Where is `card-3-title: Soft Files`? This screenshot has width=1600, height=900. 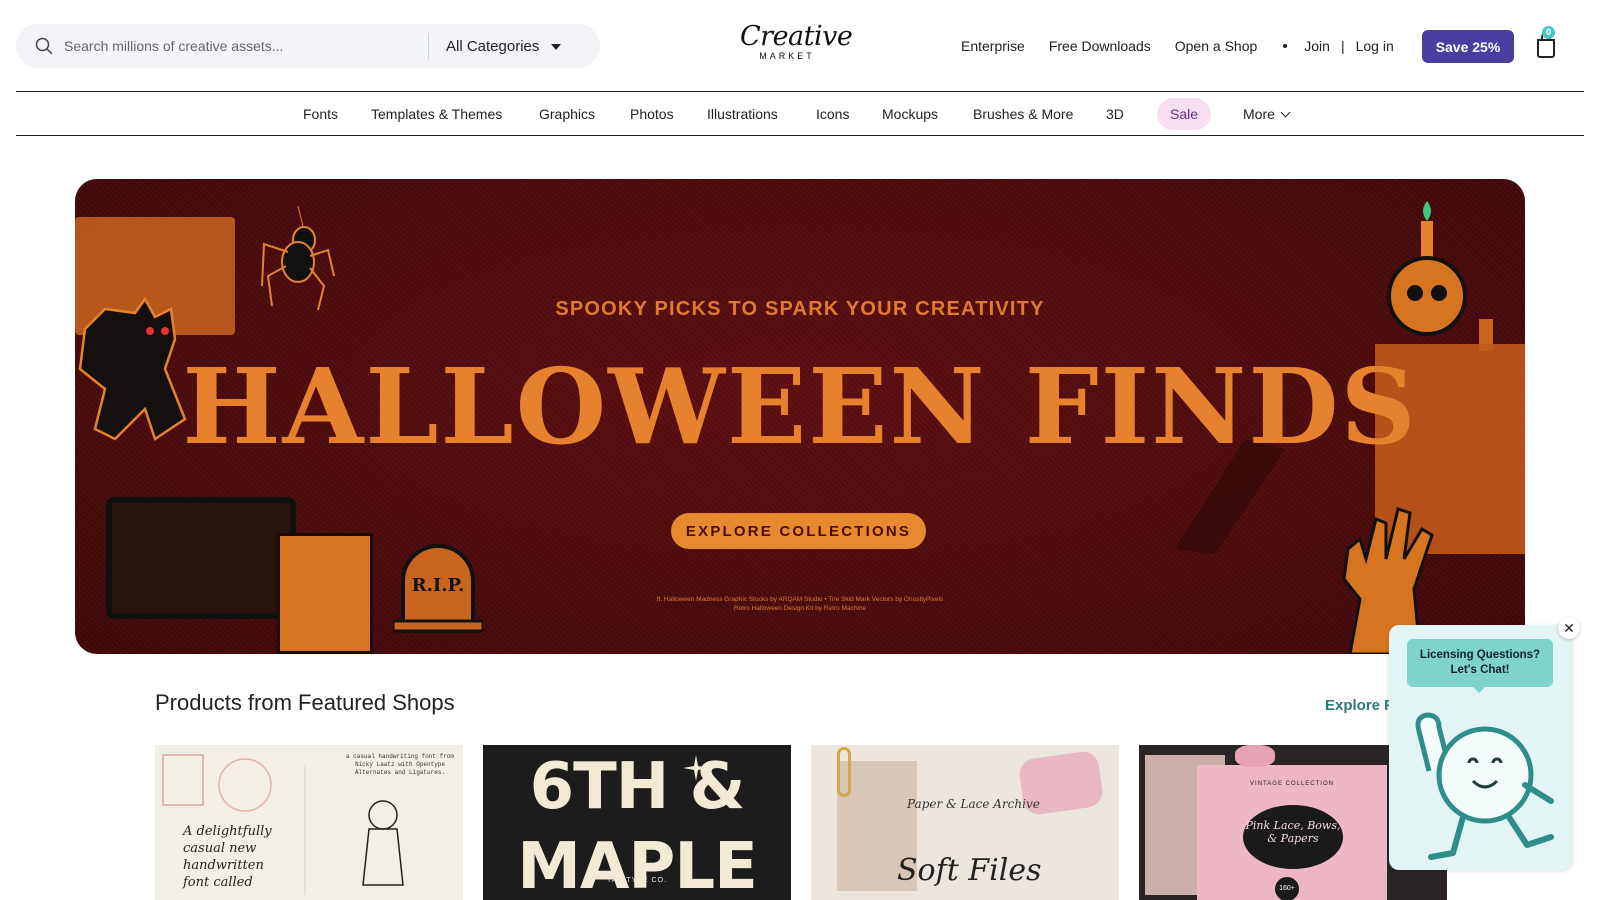
card-3-title: Soft Files is located at coordinates (969, 870).